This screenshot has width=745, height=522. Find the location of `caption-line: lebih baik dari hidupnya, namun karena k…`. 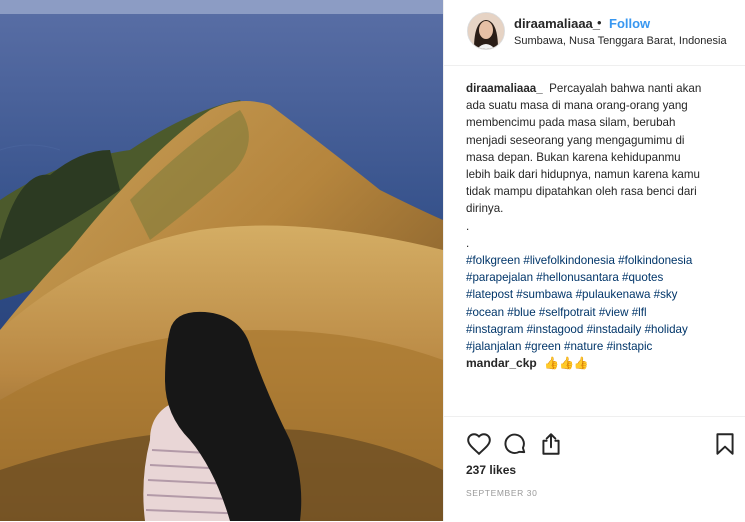

caption-line: lebih baik dari hidupnya, namun karena k… is located at coordinates (583, 175).